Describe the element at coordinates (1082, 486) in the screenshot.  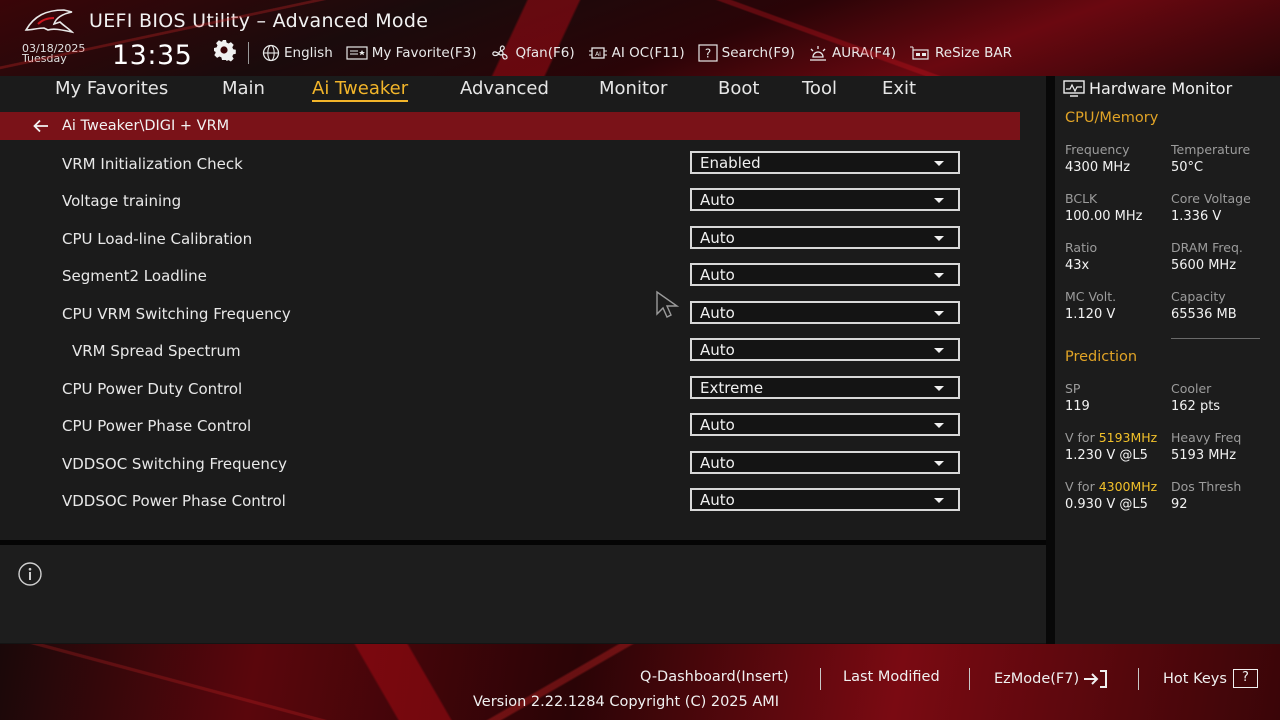
I see `v-for-prefix: V for` at that location.